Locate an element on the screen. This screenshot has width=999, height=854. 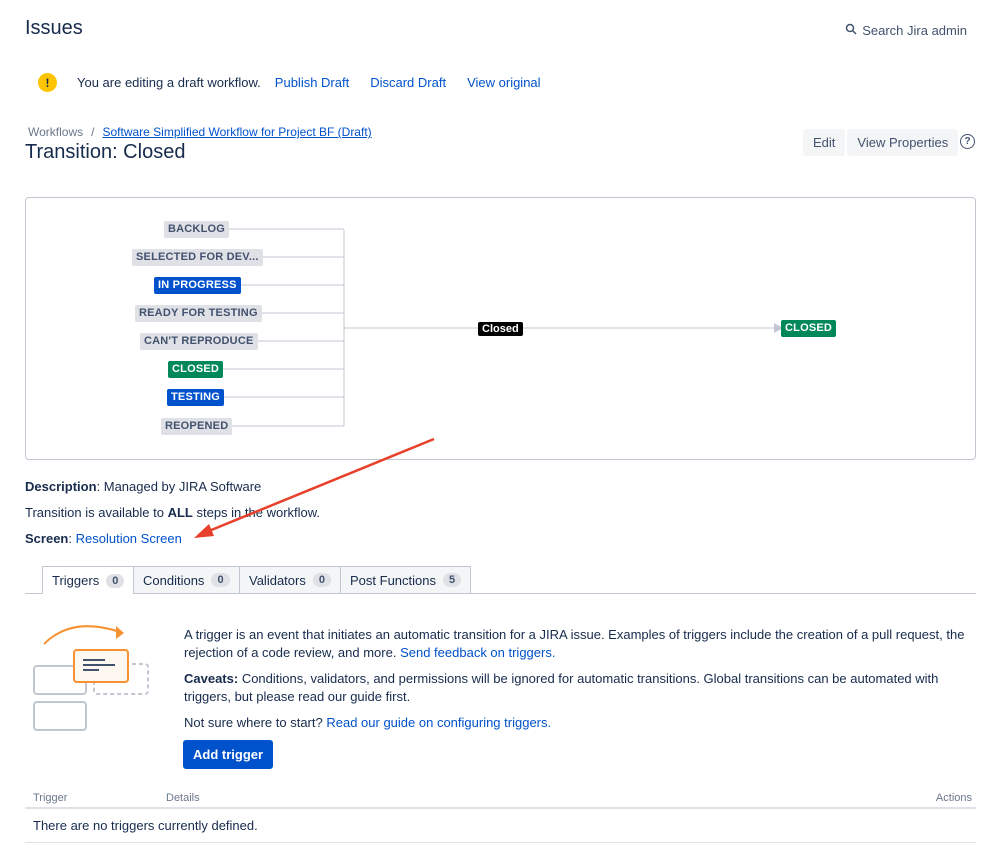
search-jira-admin-label: Search Jira admin is located at coordinates (914, 30).